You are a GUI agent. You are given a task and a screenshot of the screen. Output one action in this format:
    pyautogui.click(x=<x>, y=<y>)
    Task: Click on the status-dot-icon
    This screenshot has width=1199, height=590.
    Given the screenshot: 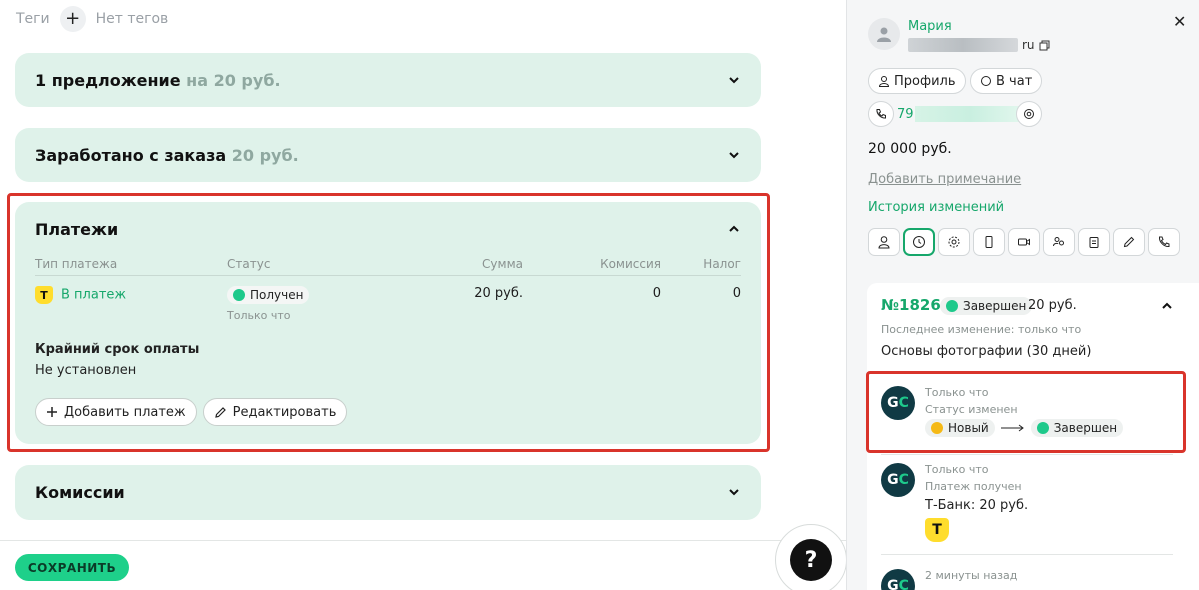 What is the action you would take?
    pyautogui.click(x=952, y=306)
    